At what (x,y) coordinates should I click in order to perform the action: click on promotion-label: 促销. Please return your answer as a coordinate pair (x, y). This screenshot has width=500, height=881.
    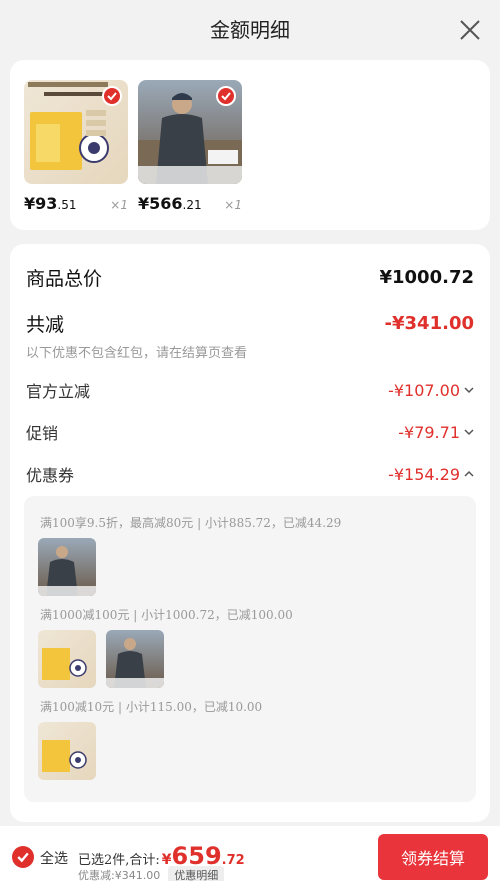
    Looking at the image, I should click on (42, 433).